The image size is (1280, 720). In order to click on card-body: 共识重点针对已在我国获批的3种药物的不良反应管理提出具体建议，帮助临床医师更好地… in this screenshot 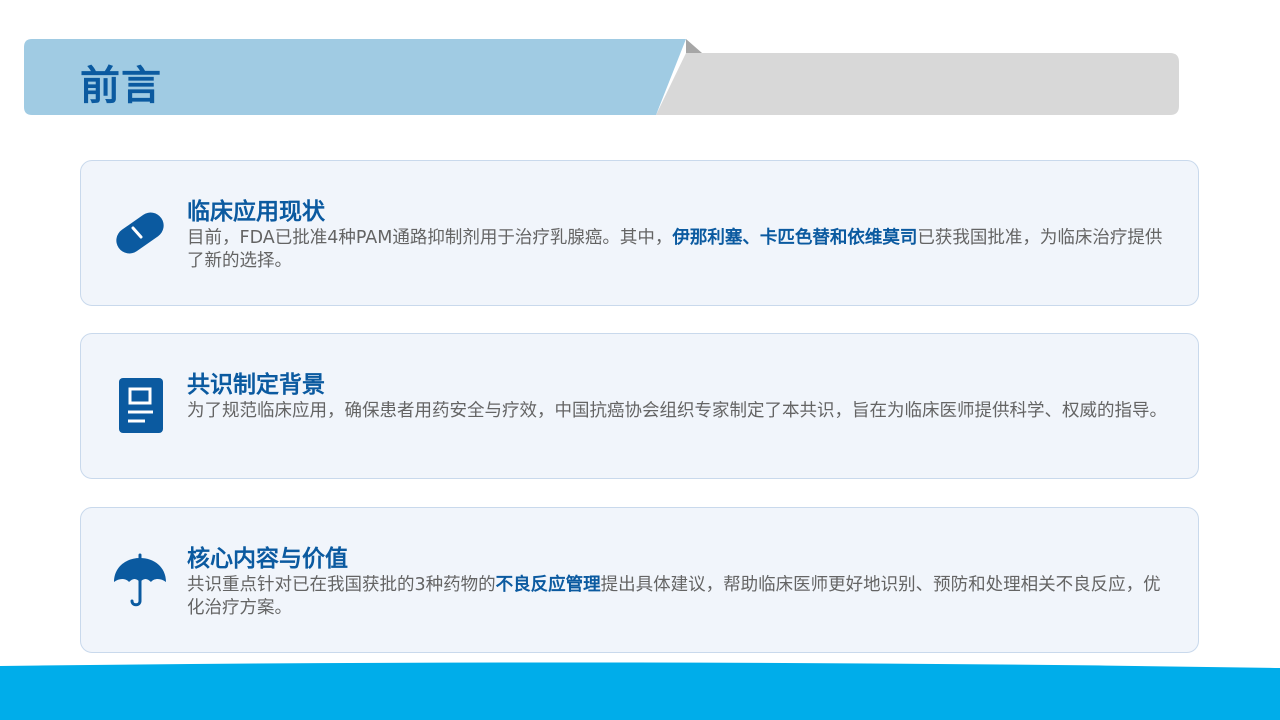, I will do `click(682, 597)`.